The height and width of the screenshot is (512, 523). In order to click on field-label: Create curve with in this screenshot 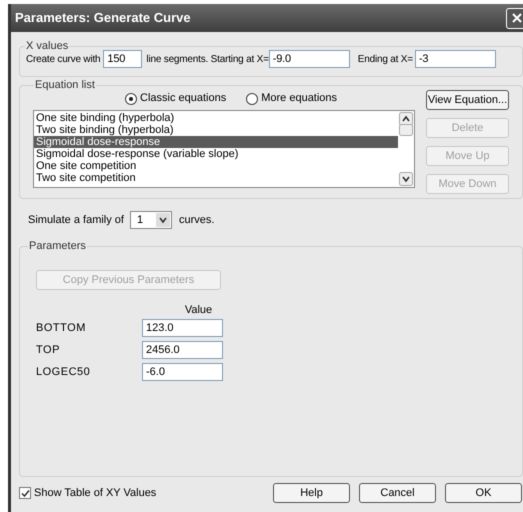, I will do `click(63, 59)`.